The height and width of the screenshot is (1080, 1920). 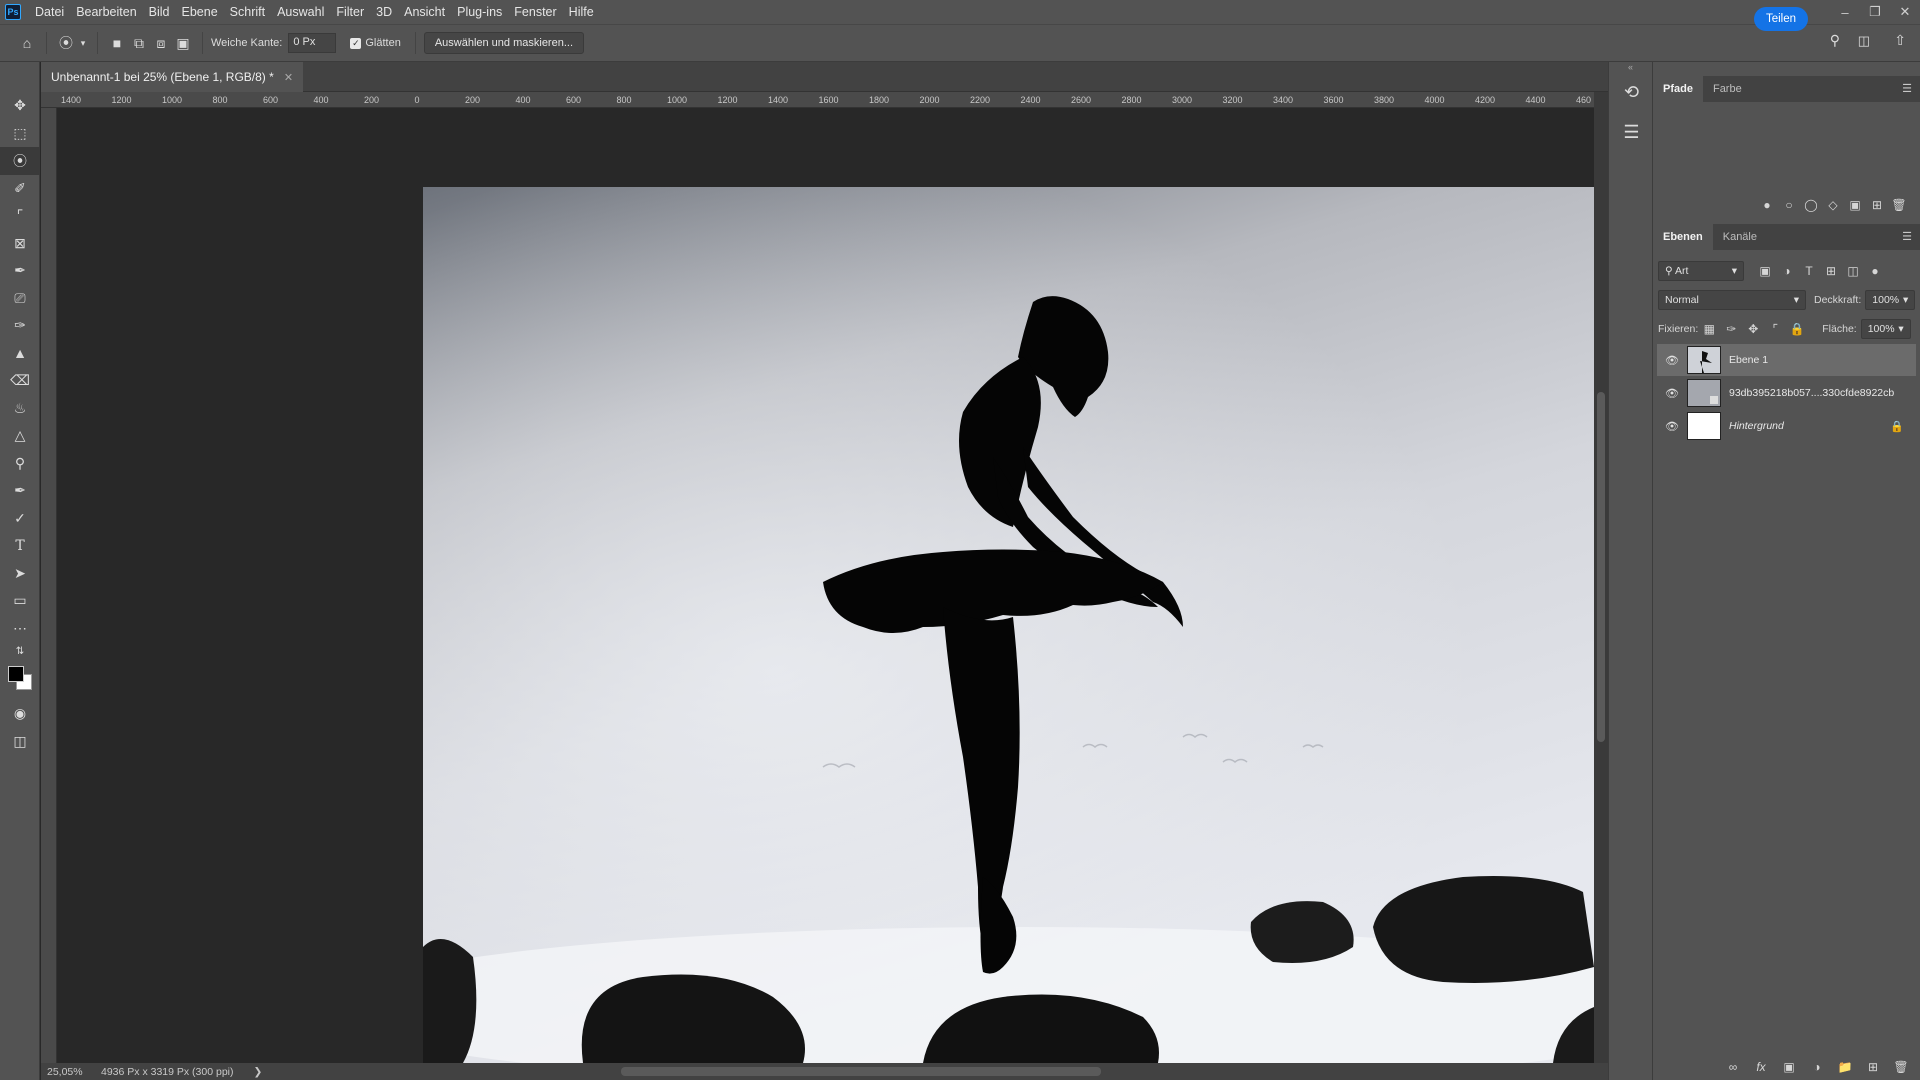 What do you see at coordinates (20, 189) in the screenshot?
I see `quick-selection-tool-icon: ✐` at bounding box center [20, 189].